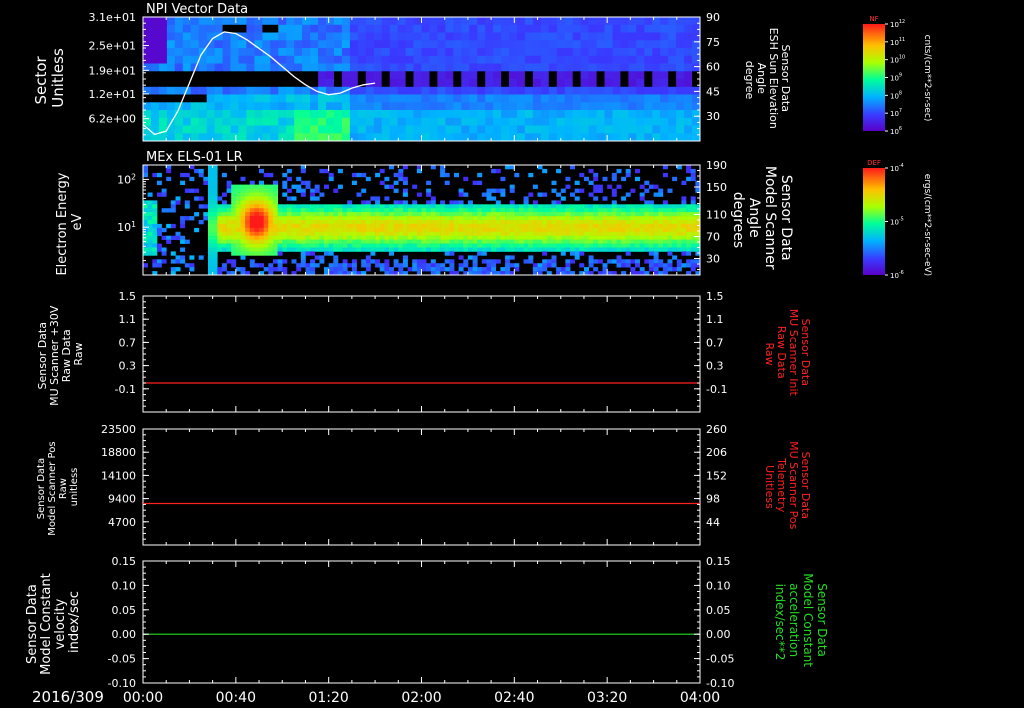  What do you see at coordinates (718, 561) in the screenshot?
I see `y2-tick-label: 0.15` at bounding box center [718, 561].